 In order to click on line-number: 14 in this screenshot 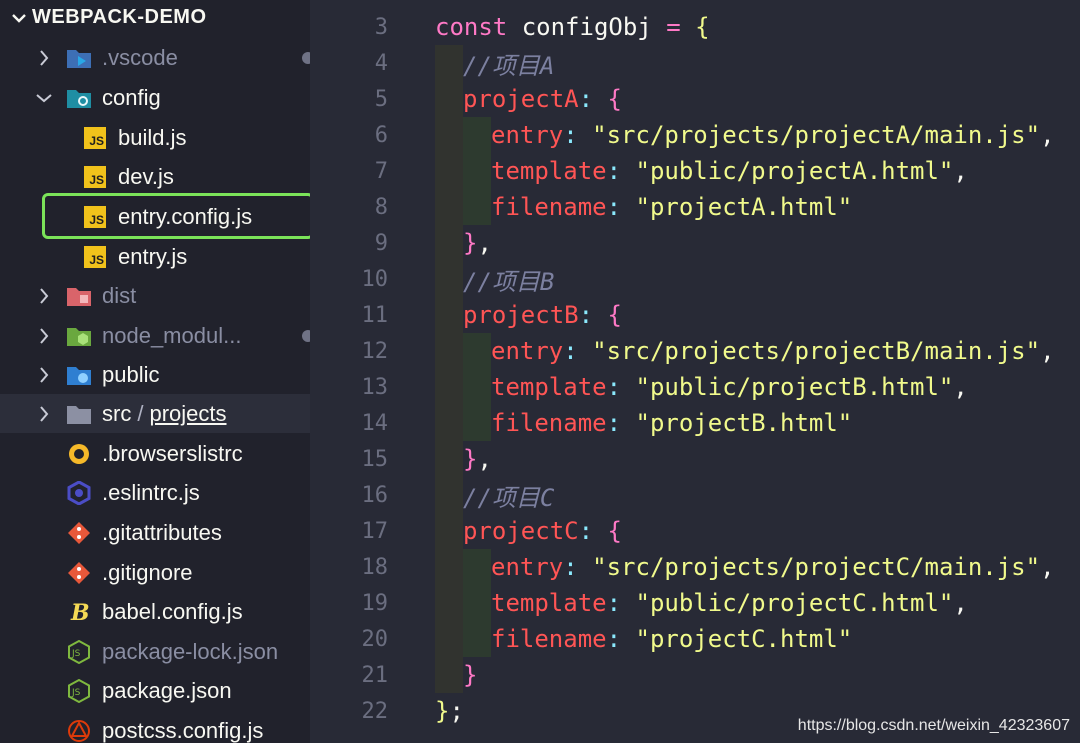, I will do `click(375, 423)`.